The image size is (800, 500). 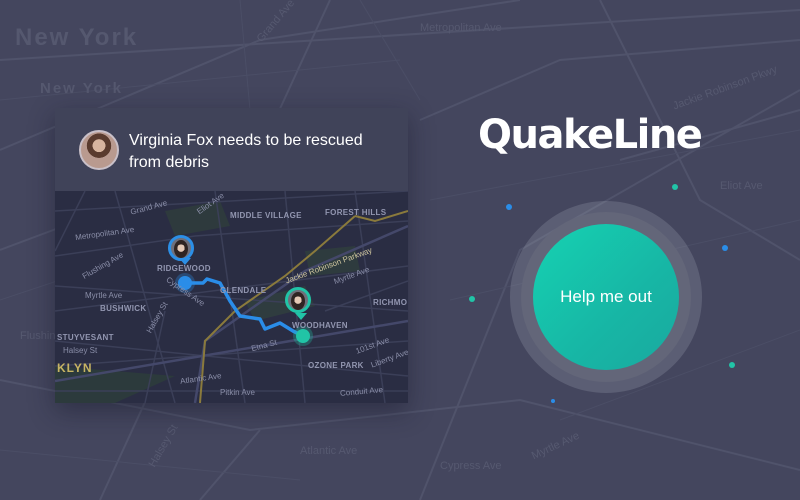 What do you see at coordinates (75, 368) in the screenshot?
I see `map-label: KLYN` at bounding box center [75, 368].